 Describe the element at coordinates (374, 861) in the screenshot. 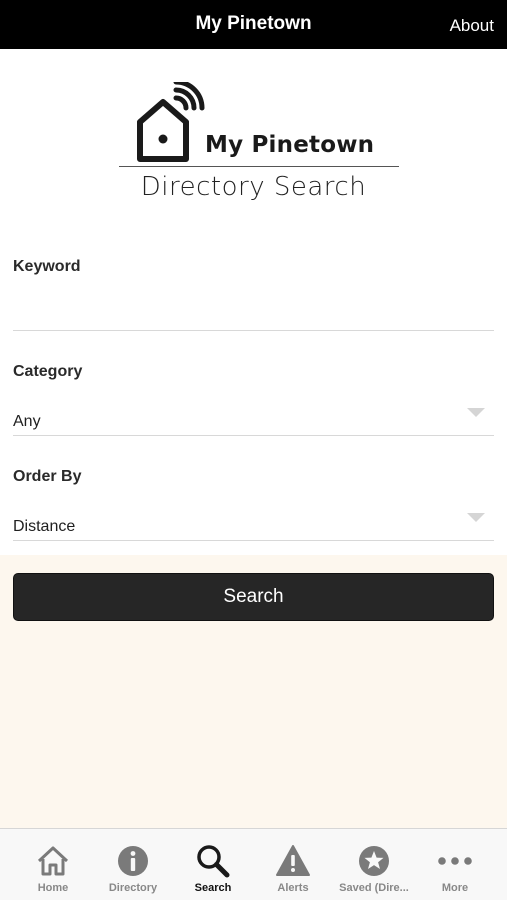

I see `star-icon` at that location.